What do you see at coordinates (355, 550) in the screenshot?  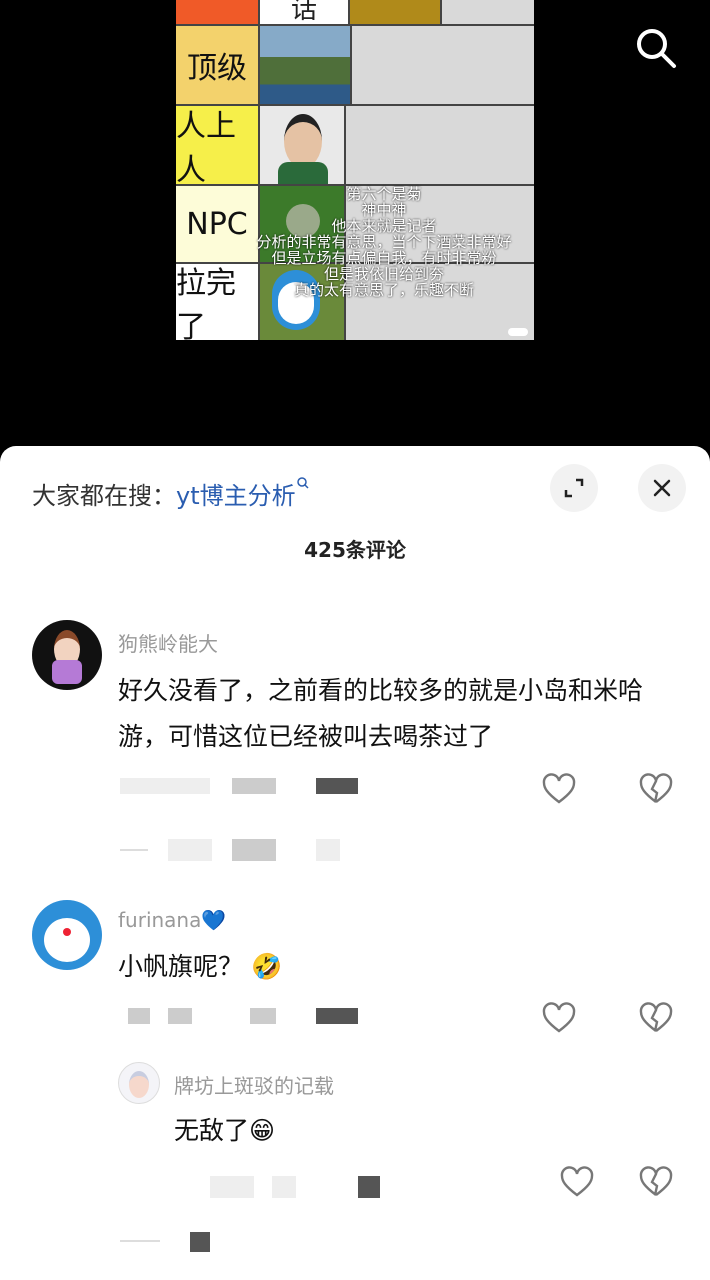 I see `comment-count: 425条评论` at bounding box center [355, 550].